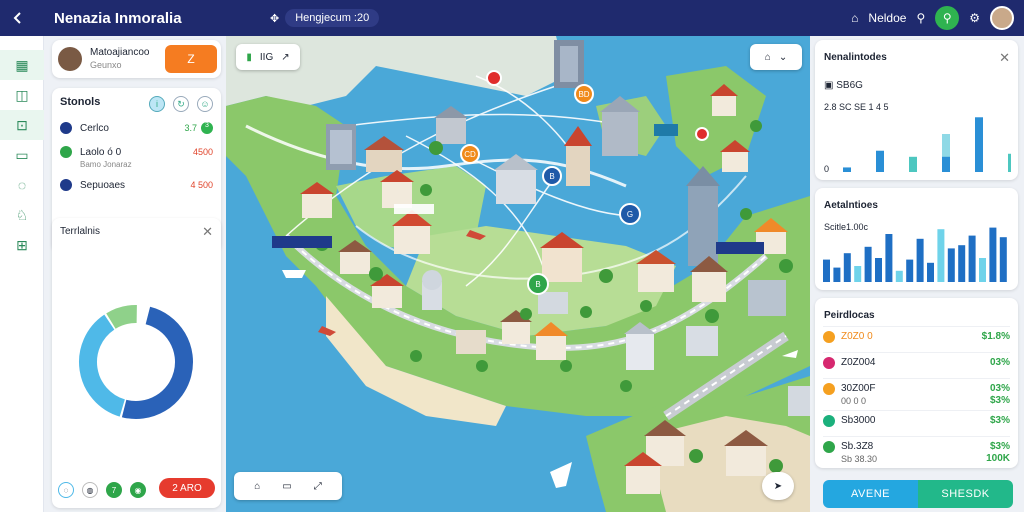  I want to click on list-item: Laolo ó 0 4500, so click(136, 152).